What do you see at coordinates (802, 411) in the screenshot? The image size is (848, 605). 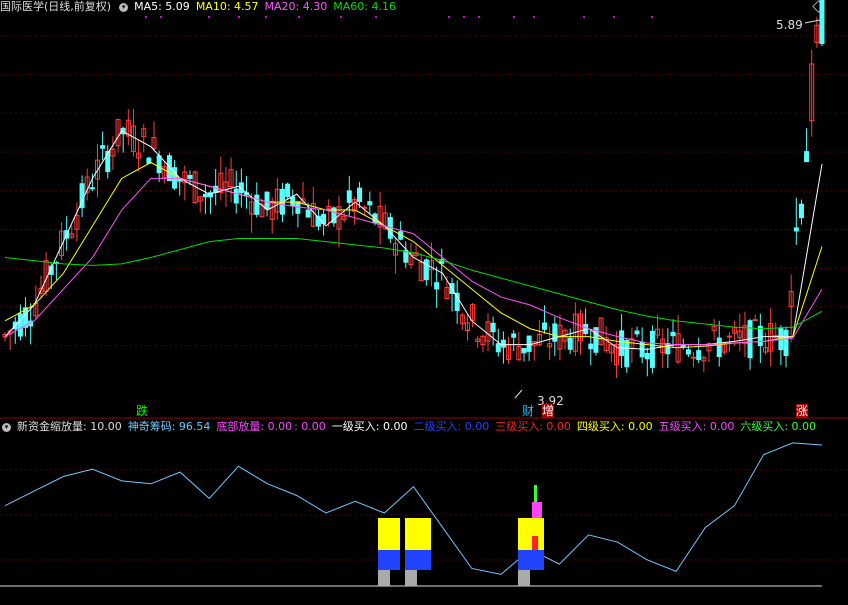 I see `marker-zhang: 涨` at bounding box center [802, 411].